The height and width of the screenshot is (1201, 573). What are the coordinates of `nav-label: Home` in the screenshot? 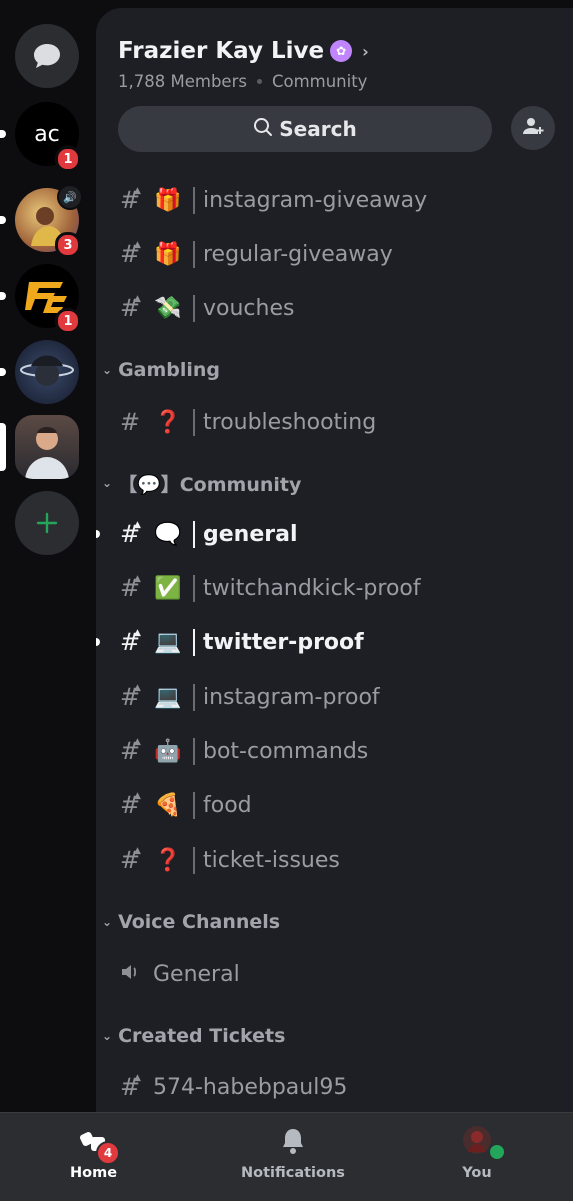 It's located at (94, 1173).